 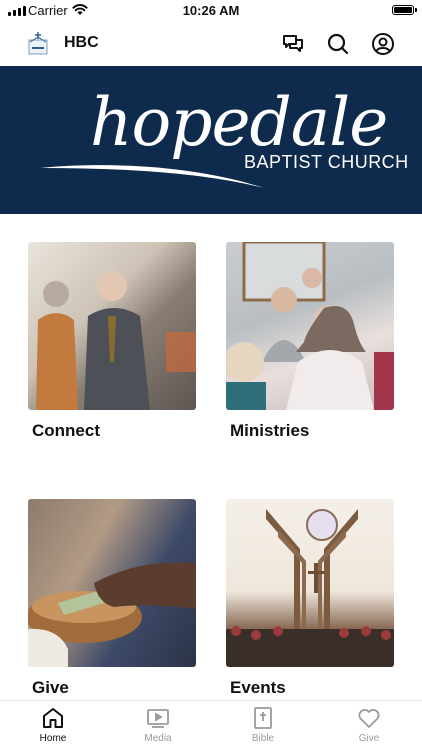 What do you see at coordinates (50, 687) in the screenshot?
I see `tile-give-label: Give` at bounding box center [50, 687].